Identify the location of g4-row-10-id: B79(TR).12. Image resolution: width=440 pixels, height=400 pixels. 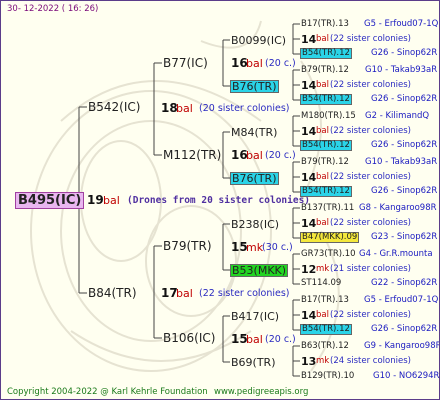
(325, 162).